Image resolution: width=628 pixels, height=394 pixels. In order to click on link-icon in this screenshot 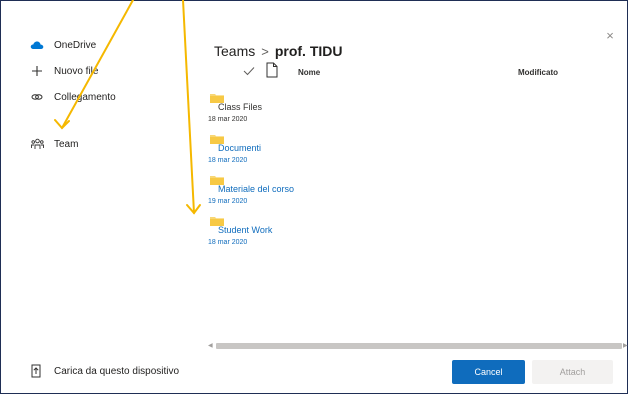, I will do `click(37, 97)`.